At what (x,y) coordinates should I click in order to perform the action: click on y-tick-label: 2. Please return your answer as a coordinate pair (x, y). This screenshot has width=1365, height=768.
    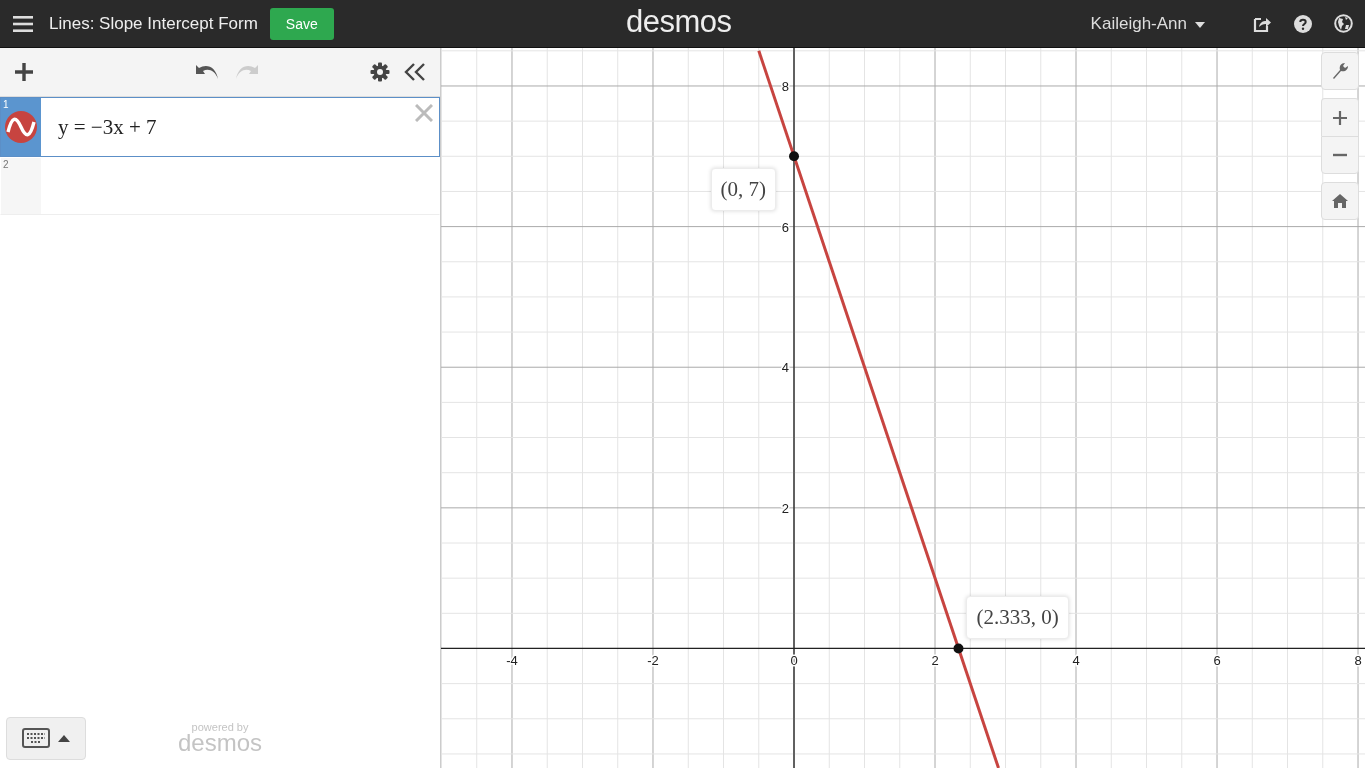
    Looking at the image, I should click on (785, 508).